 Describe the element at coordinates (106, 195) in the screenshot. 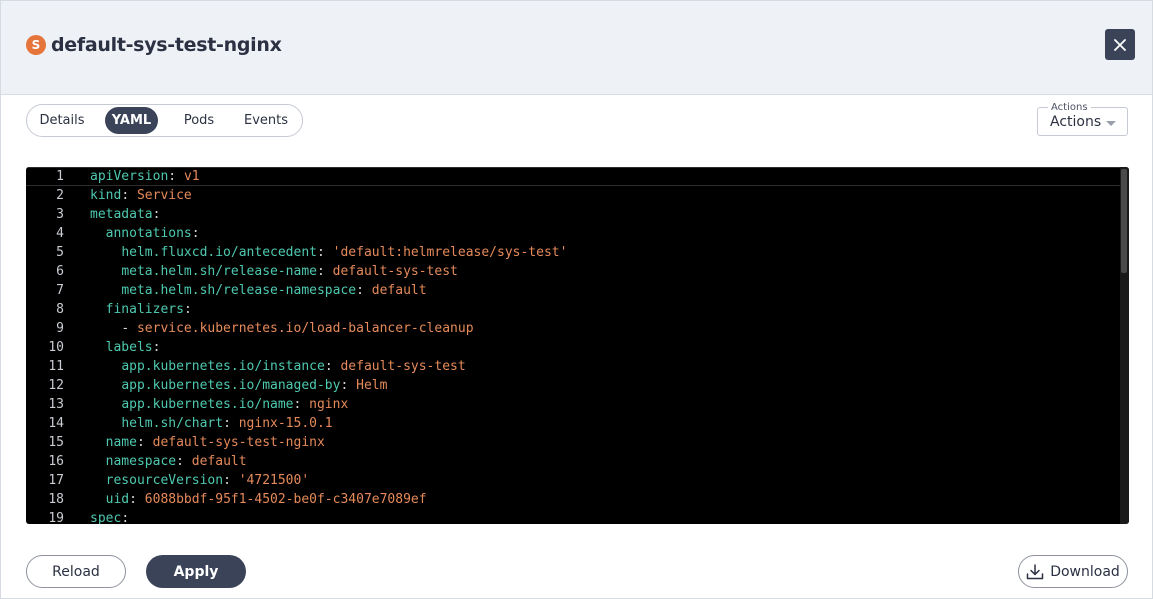

I see `yaml-key: kind` at that location.